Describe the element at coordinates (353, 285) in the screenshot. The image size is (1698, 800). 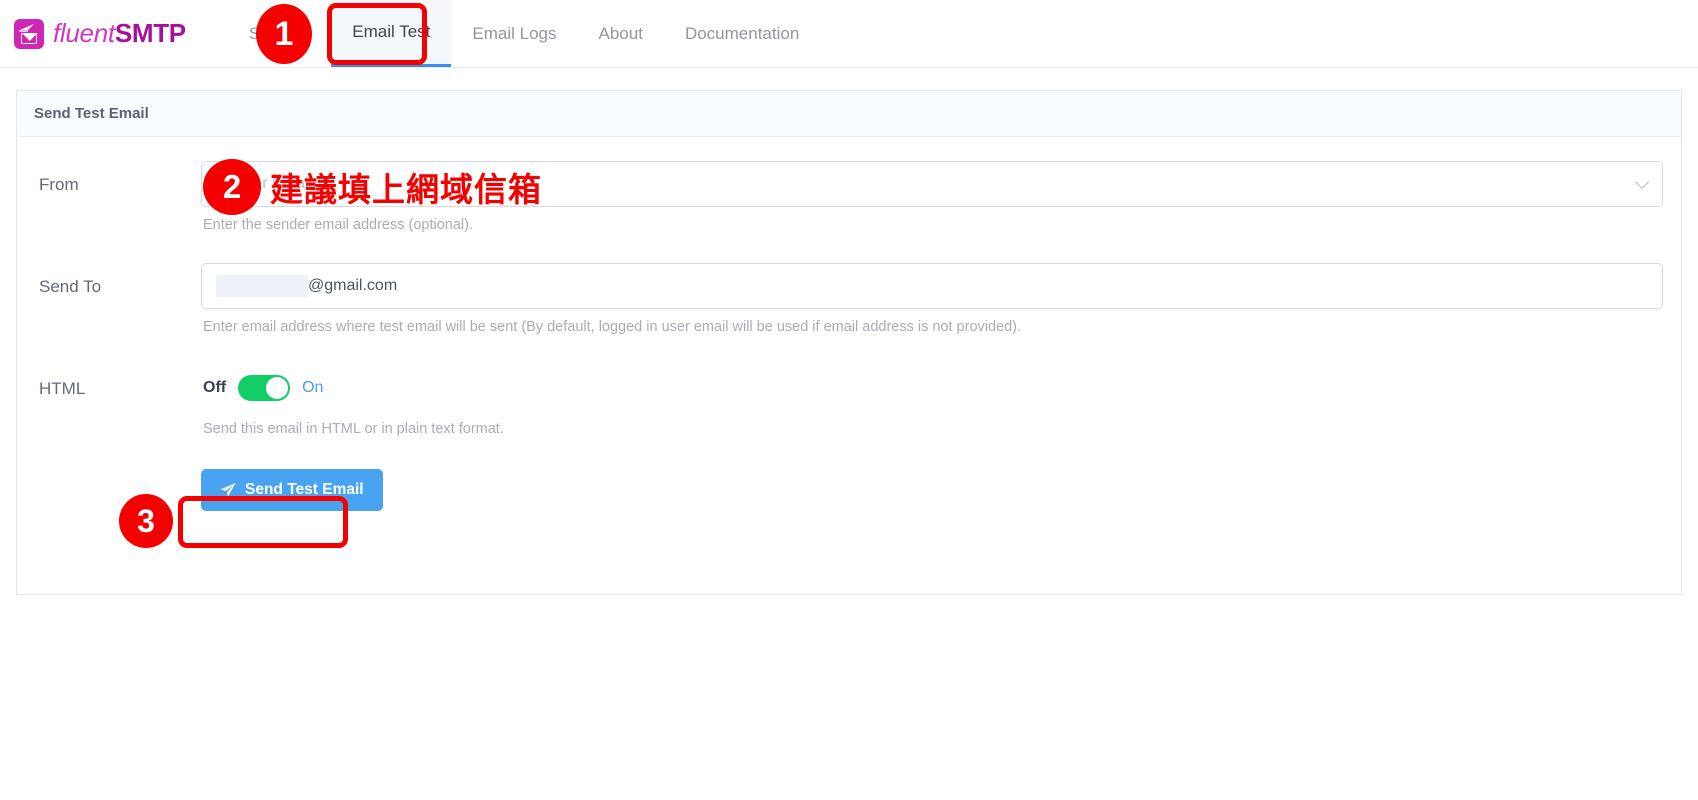
I see `send-to-domain: @gmail.com` at that location.